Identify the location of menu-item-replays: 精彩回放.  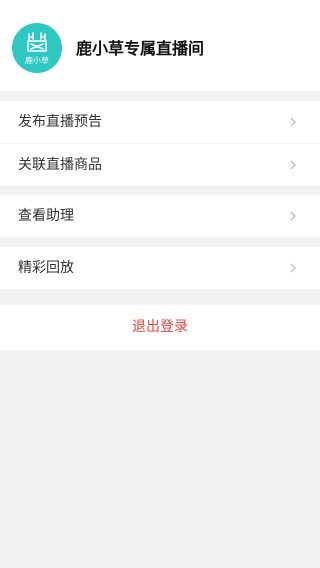
(160, 268).